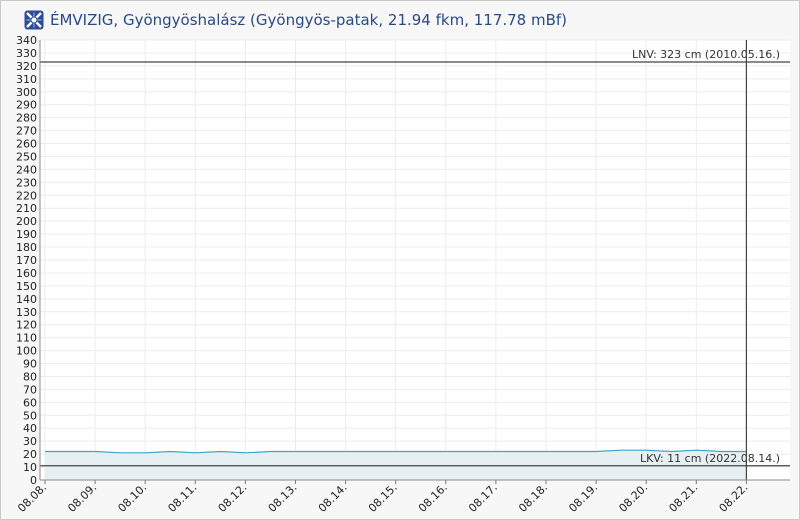 This screenshot has height=520, width=800. I want to click on y-tick-label: 40, so click(30, 428).